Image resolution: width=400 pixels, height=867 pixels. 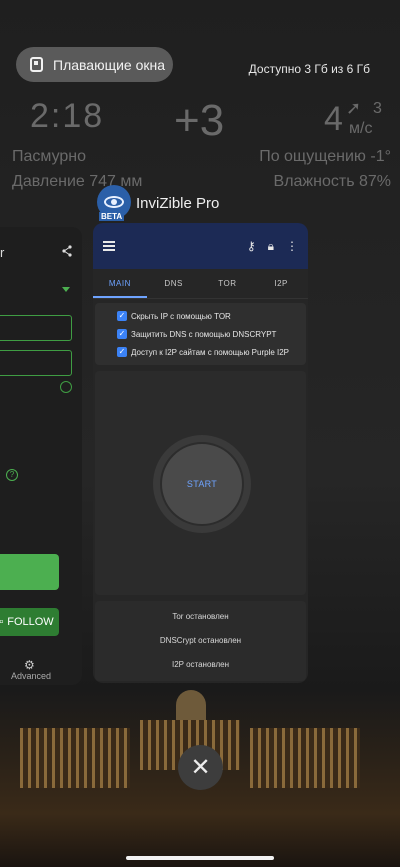 I want to click on wind-unit: м/с, so click(x=361, y=128).